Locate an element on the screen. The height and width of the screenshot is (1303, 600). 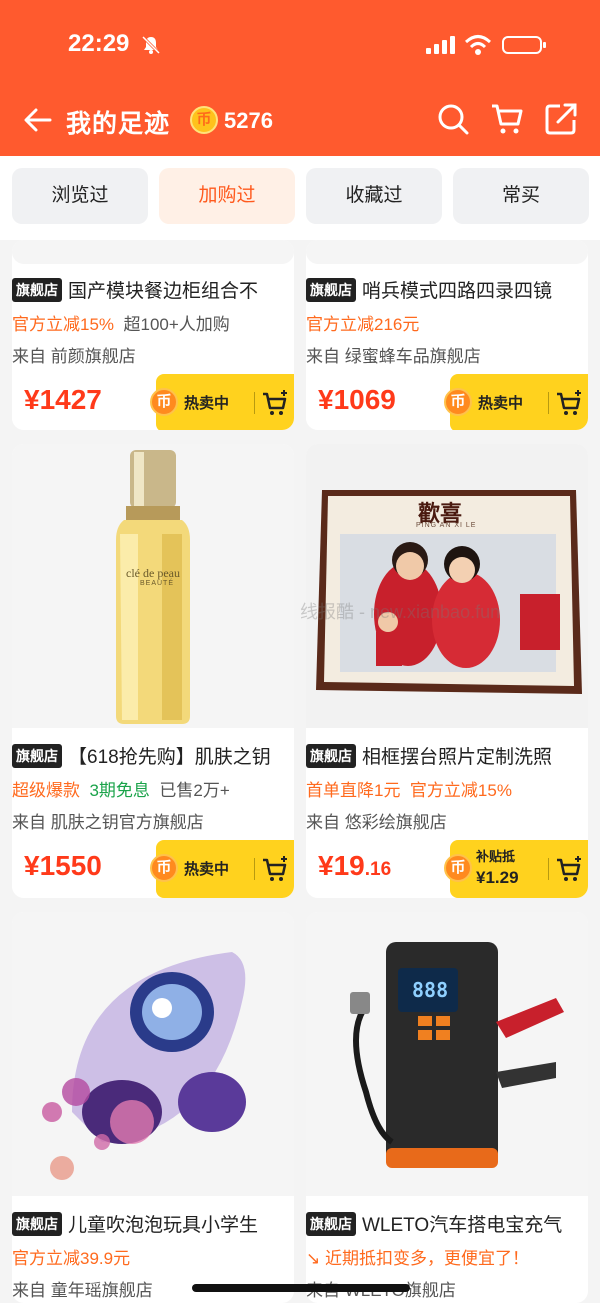
promo-line: 超级爆款 3期免息 已售2万+ is located at coordinates (121, 790).